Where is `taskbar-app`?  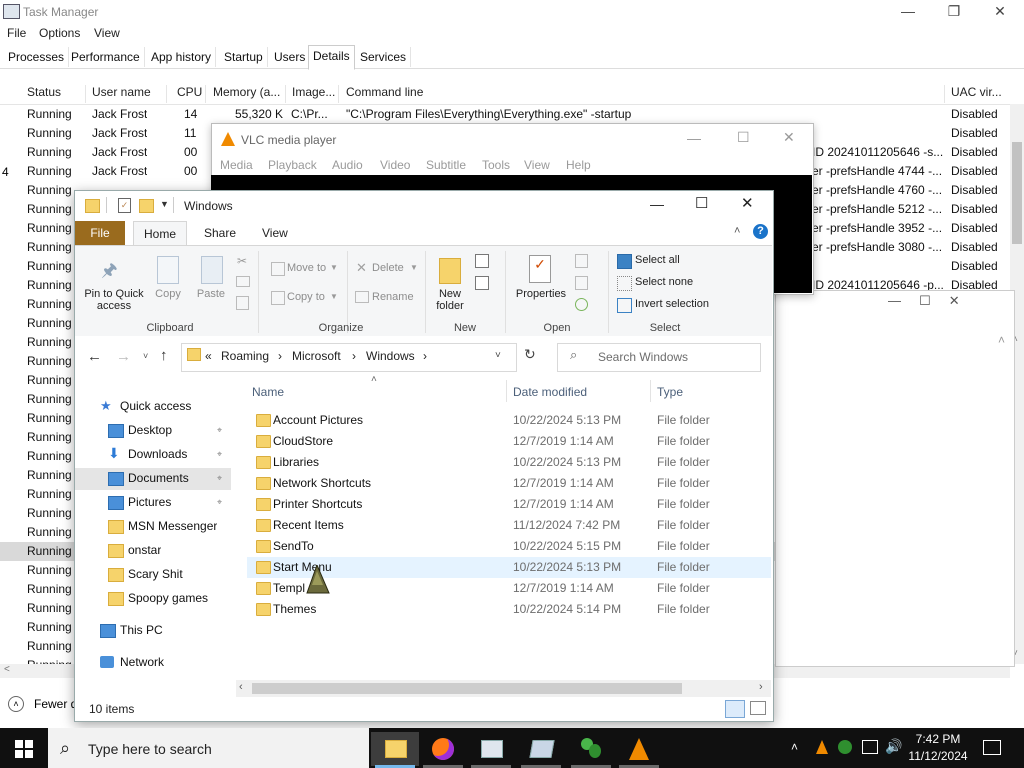
taskbar-app is located at coordinates (541, 749).